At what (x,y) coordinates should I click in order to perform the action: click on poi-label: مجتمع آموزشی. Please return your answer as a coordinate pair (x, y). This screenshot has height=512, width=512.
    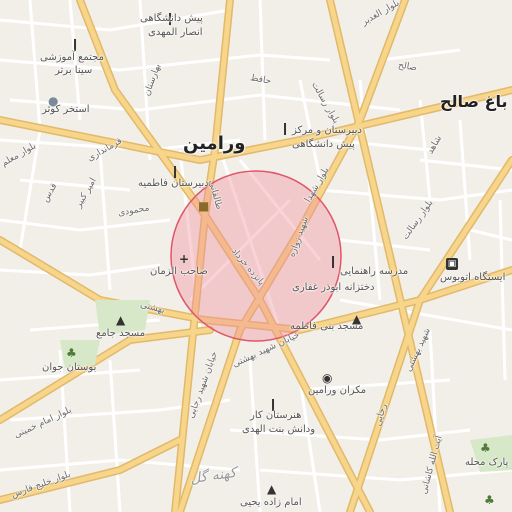
    Looking at the image, I should click on (72, 57).